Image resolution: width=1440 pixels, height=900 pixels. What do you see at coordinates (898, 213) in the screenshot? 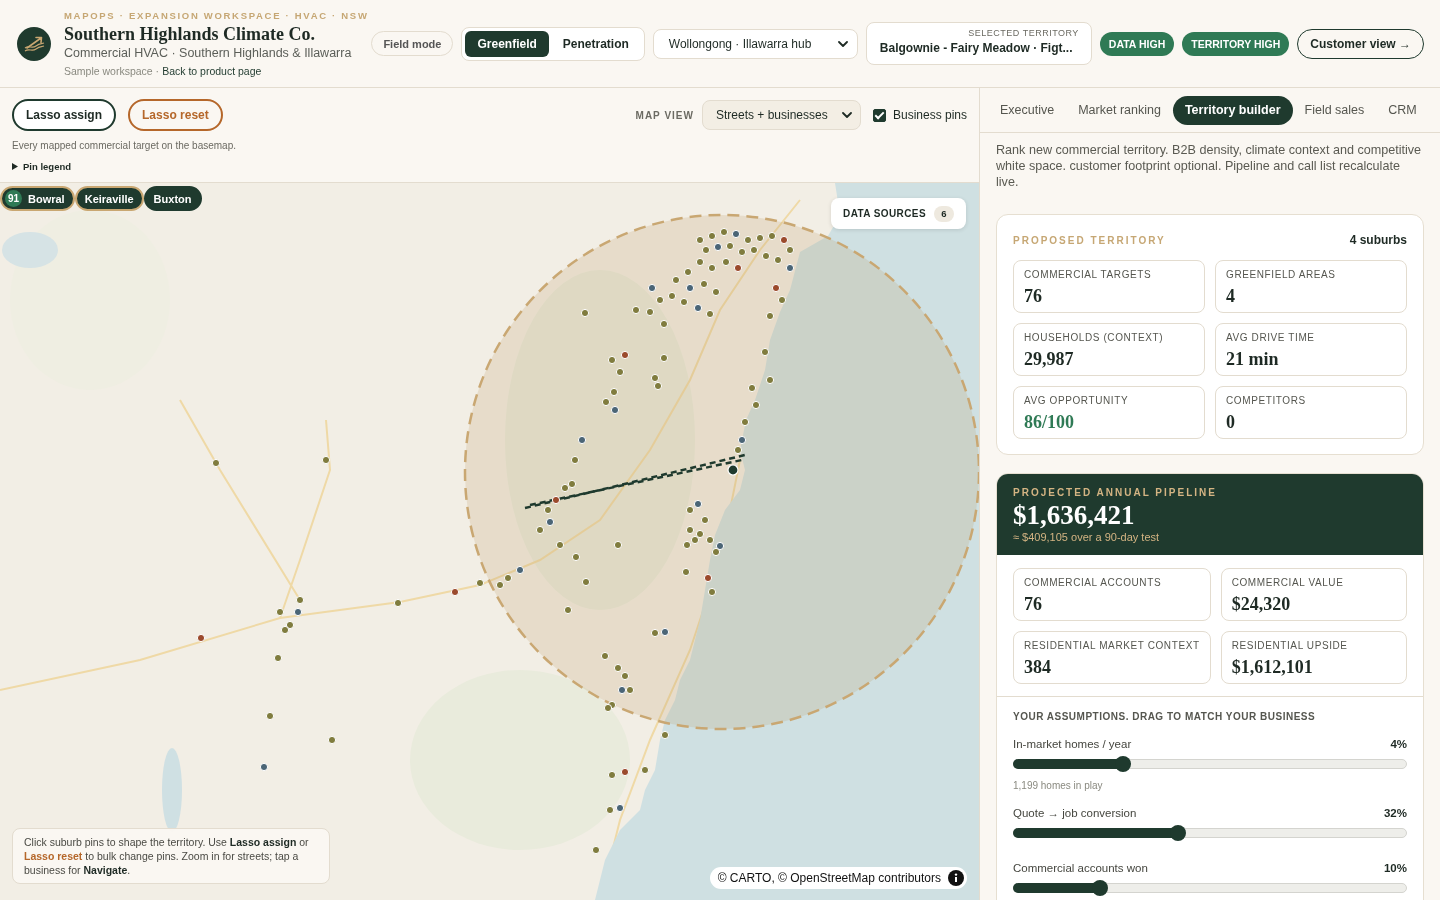
I see `data-sources-button: DATA SOURCES 6` at bounding box center [898, 213].